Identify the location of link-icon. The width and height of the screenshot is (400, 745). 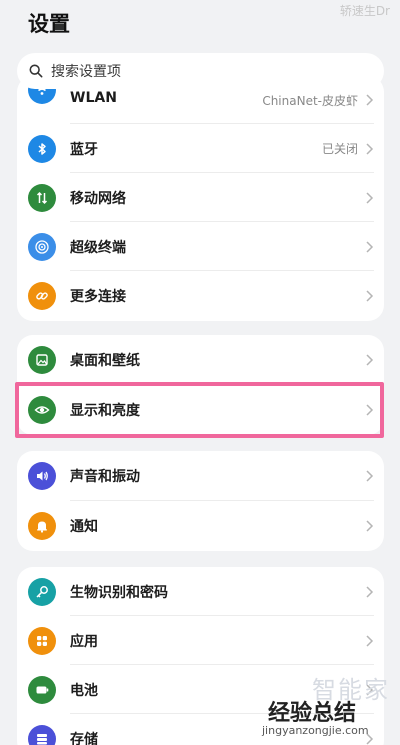
(42, 295).